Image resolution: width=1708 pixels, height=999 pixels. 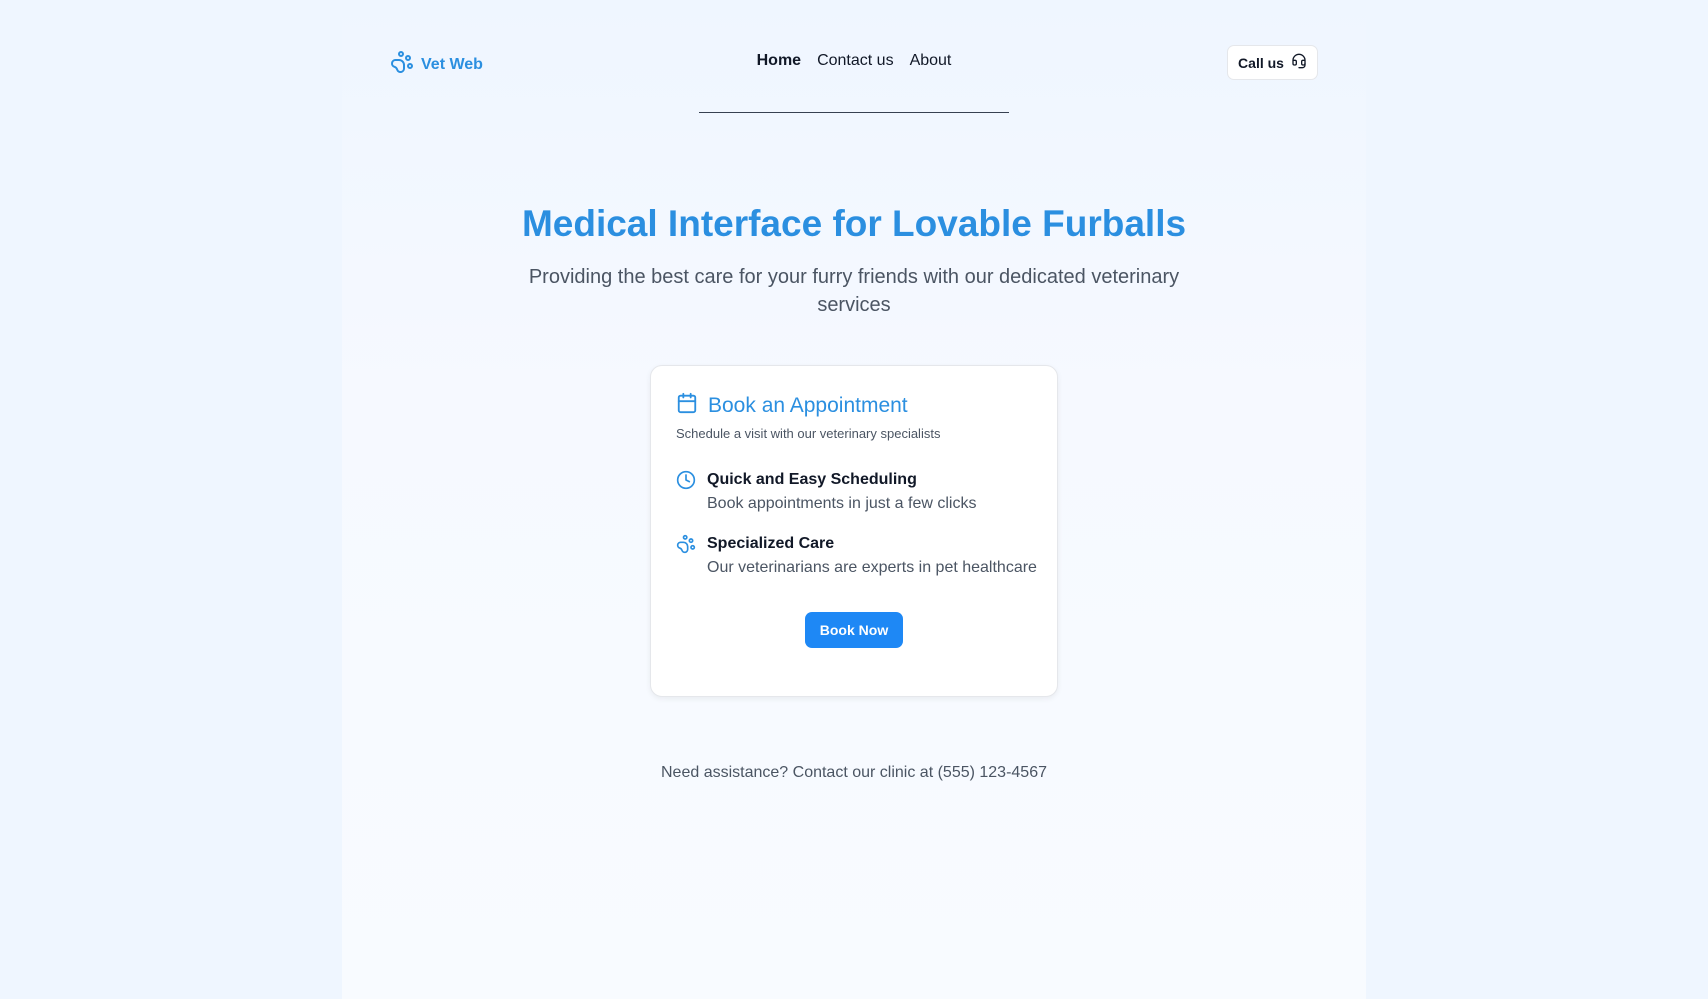 What do you see at coordinates (854, 112) in the screenshot?
I see `nav-underline` at bounding box center [854, 112].